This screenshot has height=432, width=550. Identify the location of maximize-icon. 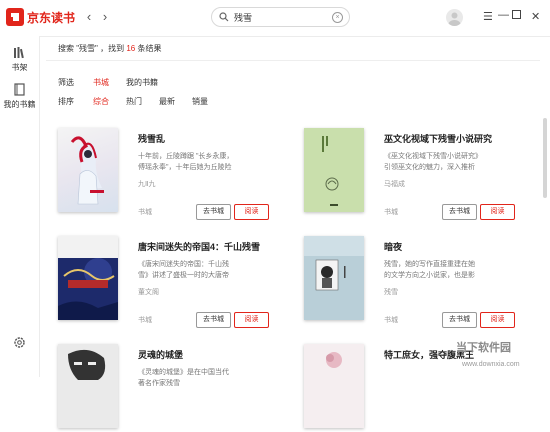
(516, 16).